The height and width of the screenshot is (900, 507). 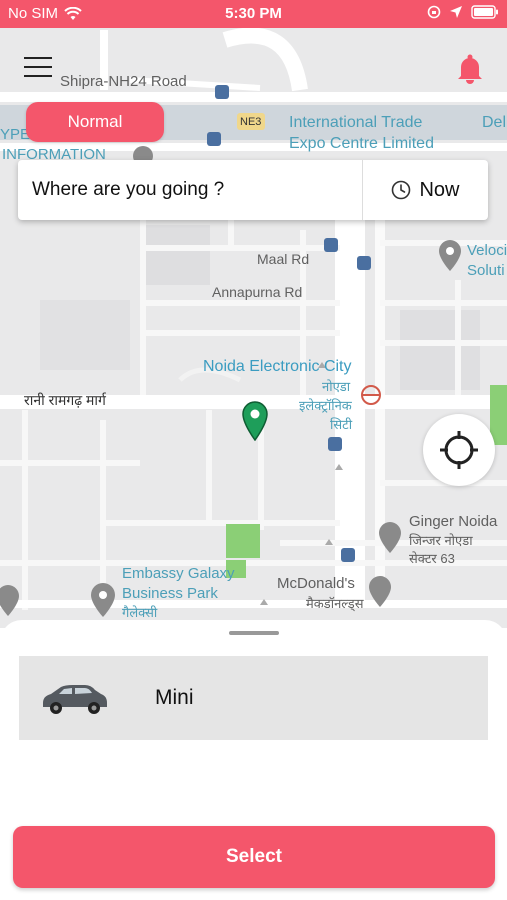 I want to click on pickup-time-button: Now, so click(x=425, y=190).